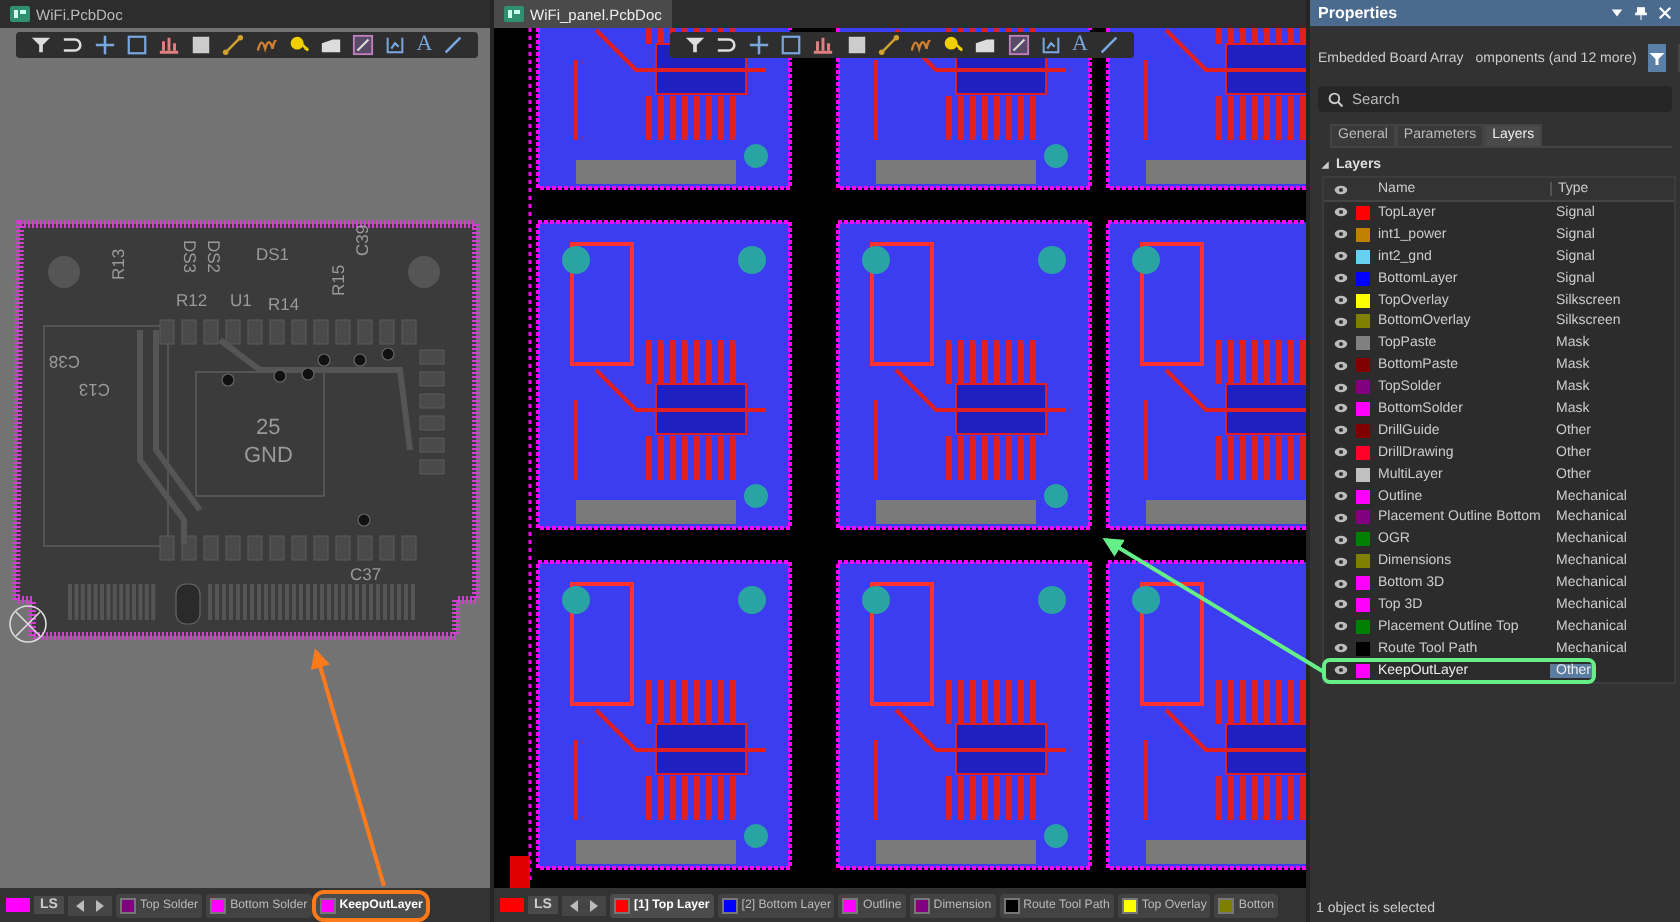 The image size is (1680, 922). I want to click on silkscreen-label: C37, so click(366, 574).